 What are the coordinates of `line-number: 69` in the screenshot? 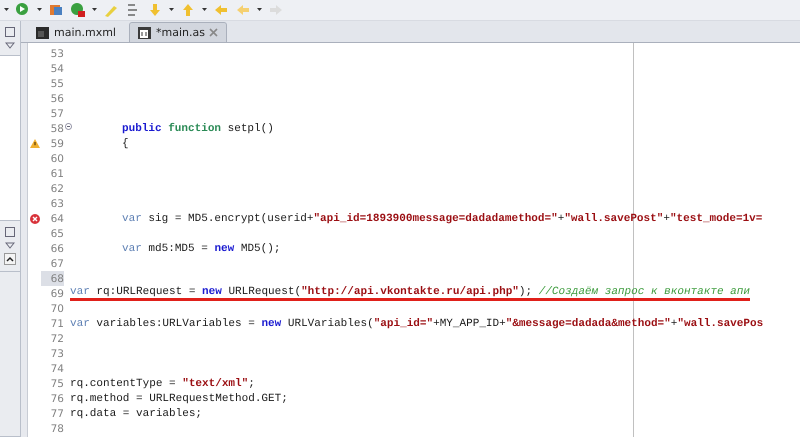 It's located at (57, 294).